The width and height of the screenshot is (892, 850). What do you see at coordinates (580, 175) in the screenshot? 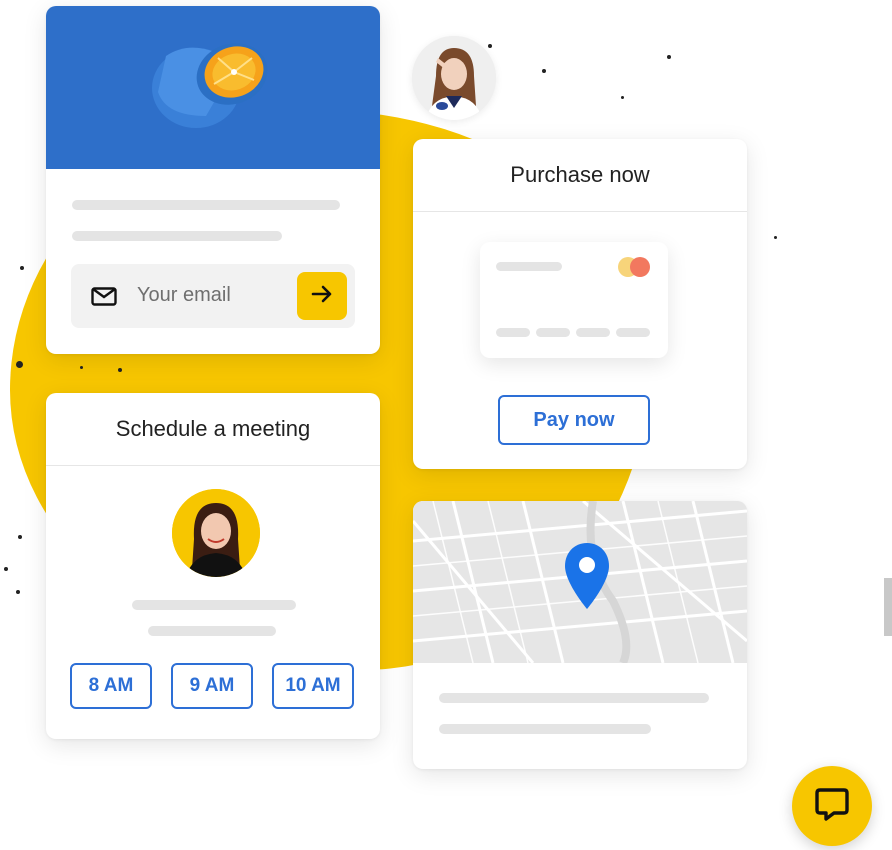
I see `purchase-card-title: Purchase now` at bounding box center [580, 175].